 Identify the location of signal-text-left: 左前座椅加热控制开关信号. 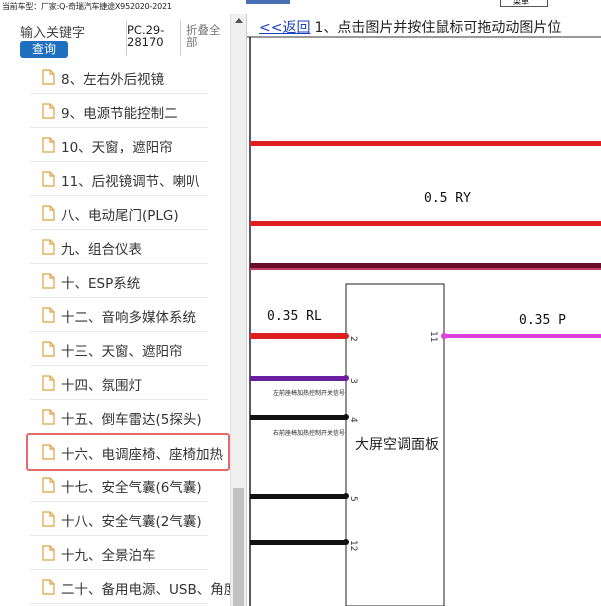
(309, 393).